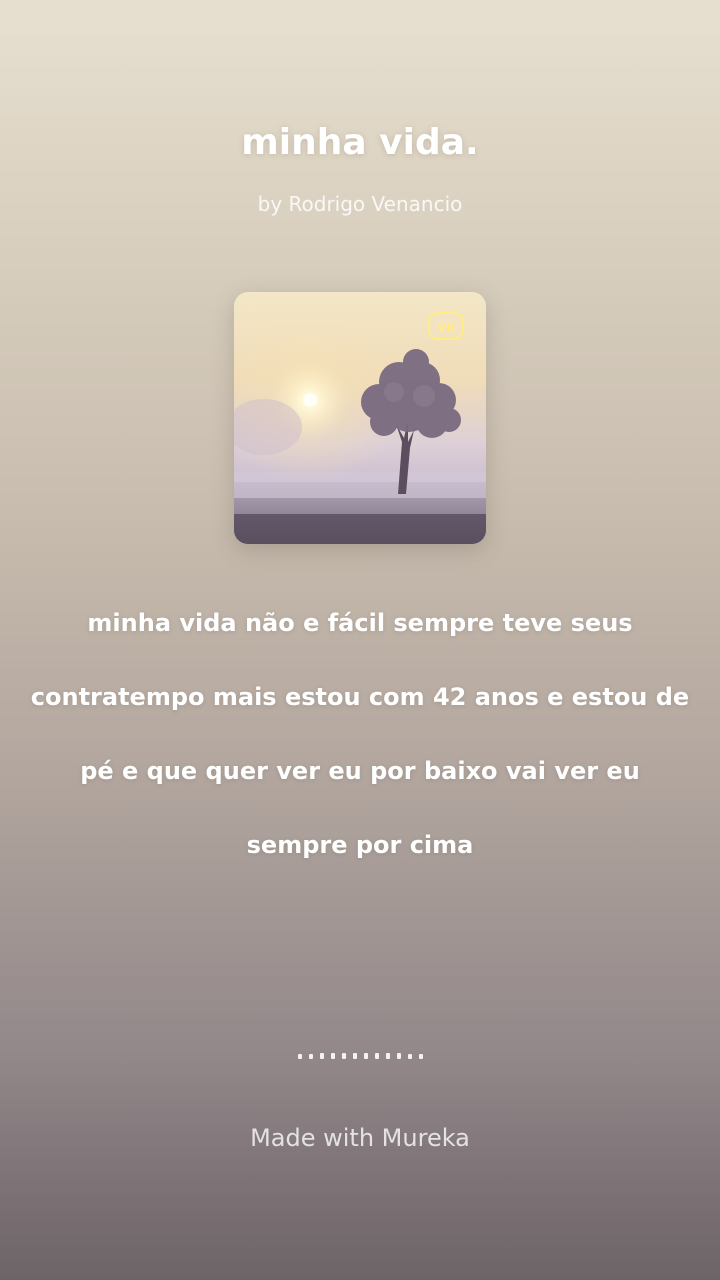 The width and height of the screenshot is (720, 1280). I want to click on lyric-line: sempre por cima, so click(360, 845).